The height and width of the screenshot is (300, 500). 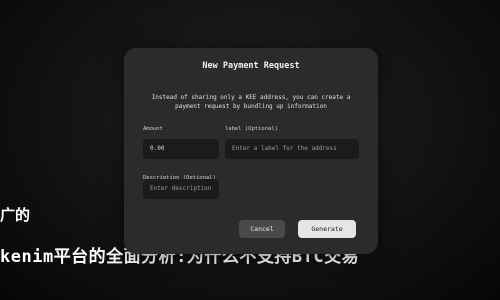 I want to click on amount-input: 0.00, so click(x=181, y=149).